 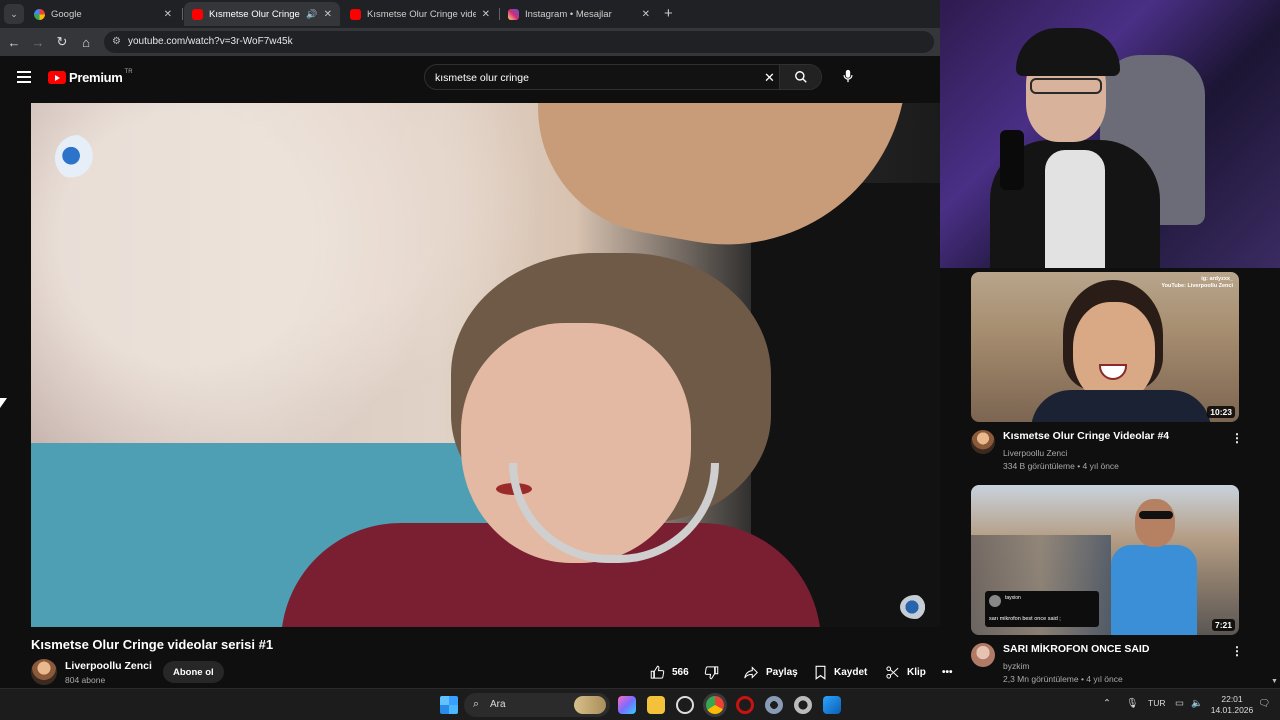 I want to click on video-title: Kısmetse Olur Cringe videolar serisi #1, so click(x=152, y=644).